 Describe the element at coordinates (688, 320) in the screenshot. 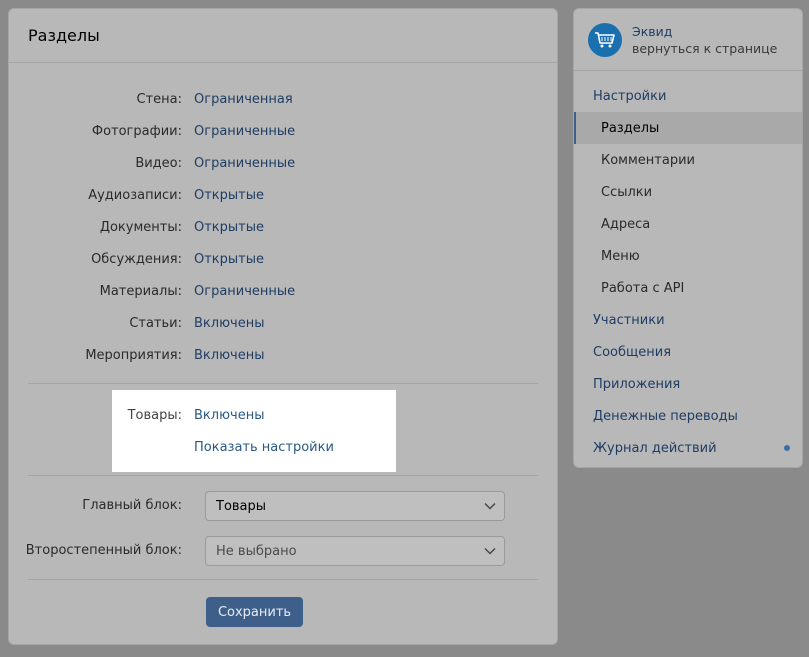

I see `nav-item-members: Участники` at that location.